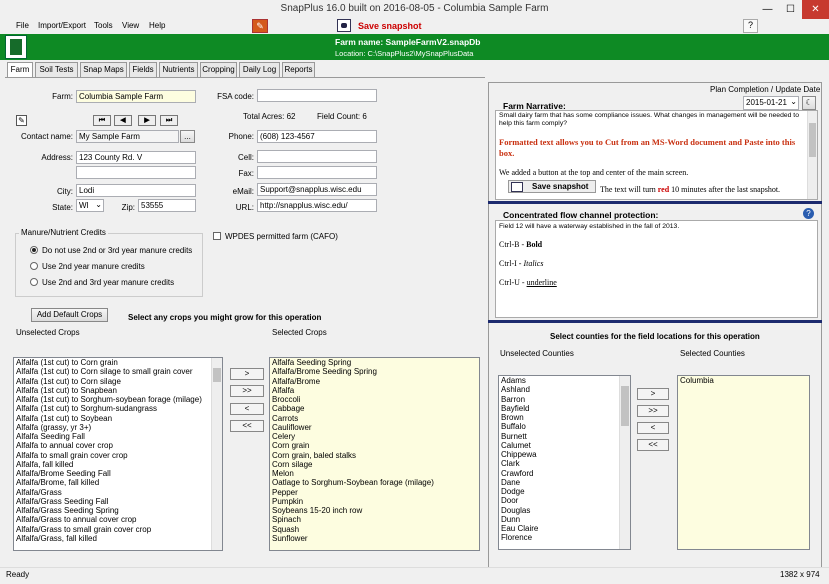  Describe the element at coordinates (136, 190) in the screenshot. I see `city-input: Lodi` at that location.